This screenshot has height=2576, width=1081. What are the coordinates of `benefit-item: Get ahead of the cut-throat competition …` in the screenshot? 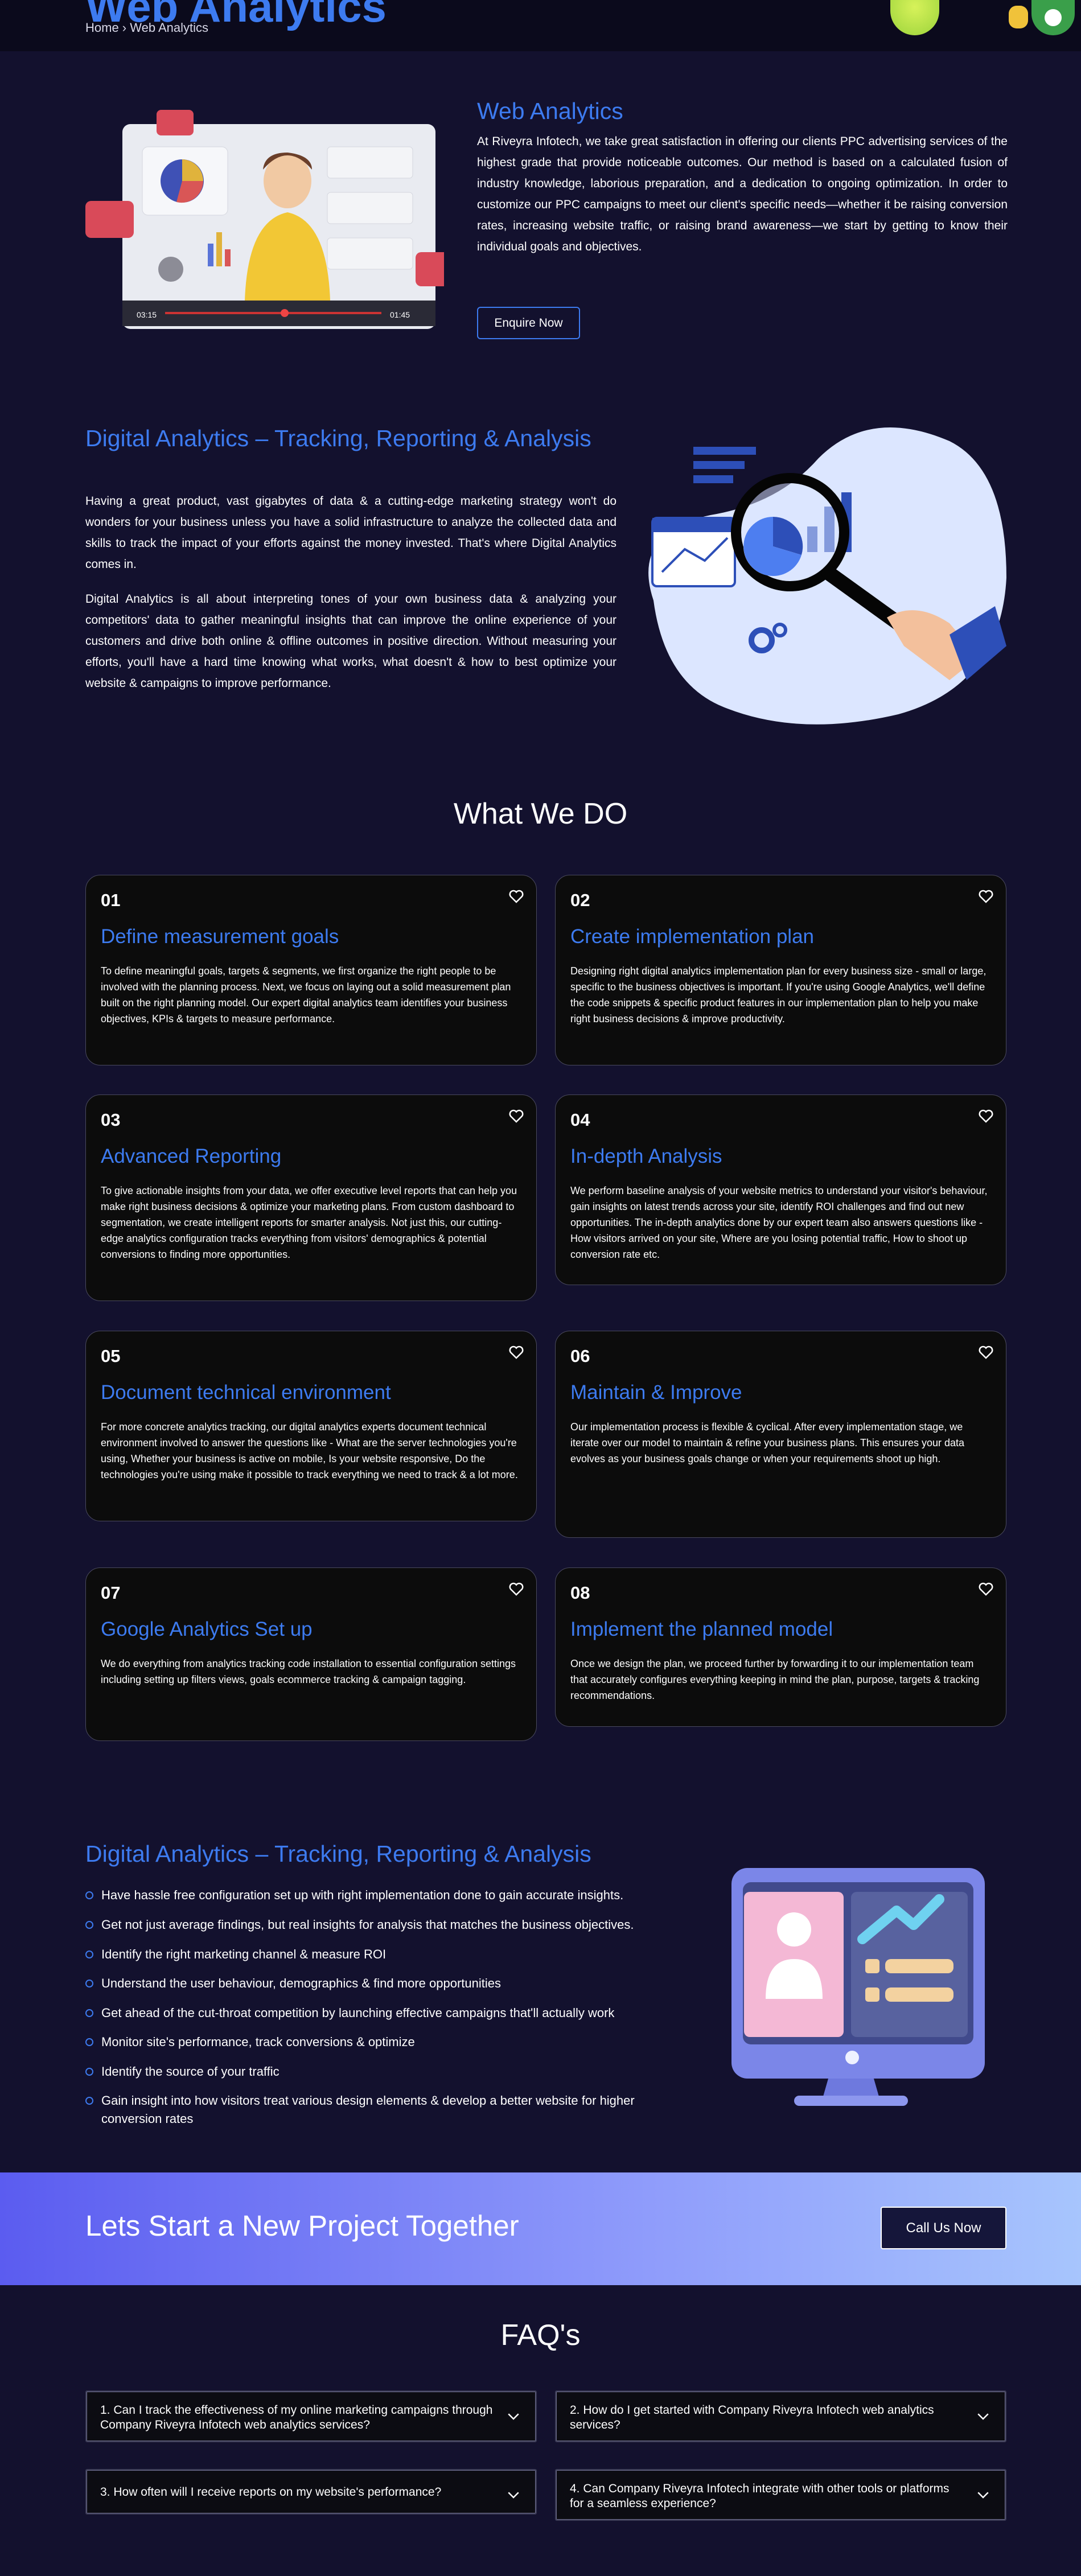 It's located at (387, 2013).